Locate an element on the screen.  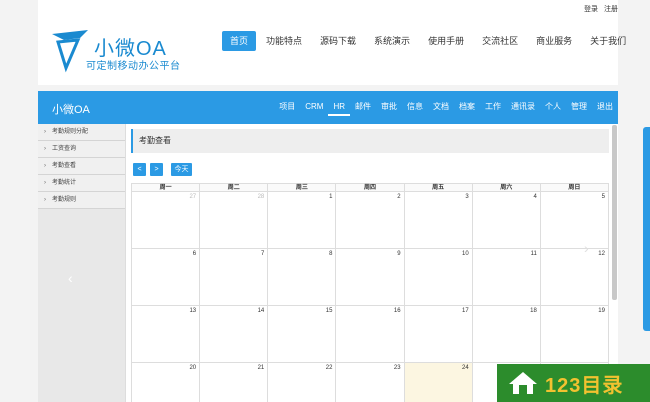
site-nav-download: 源码下载 is located at coordinates (338, 41).